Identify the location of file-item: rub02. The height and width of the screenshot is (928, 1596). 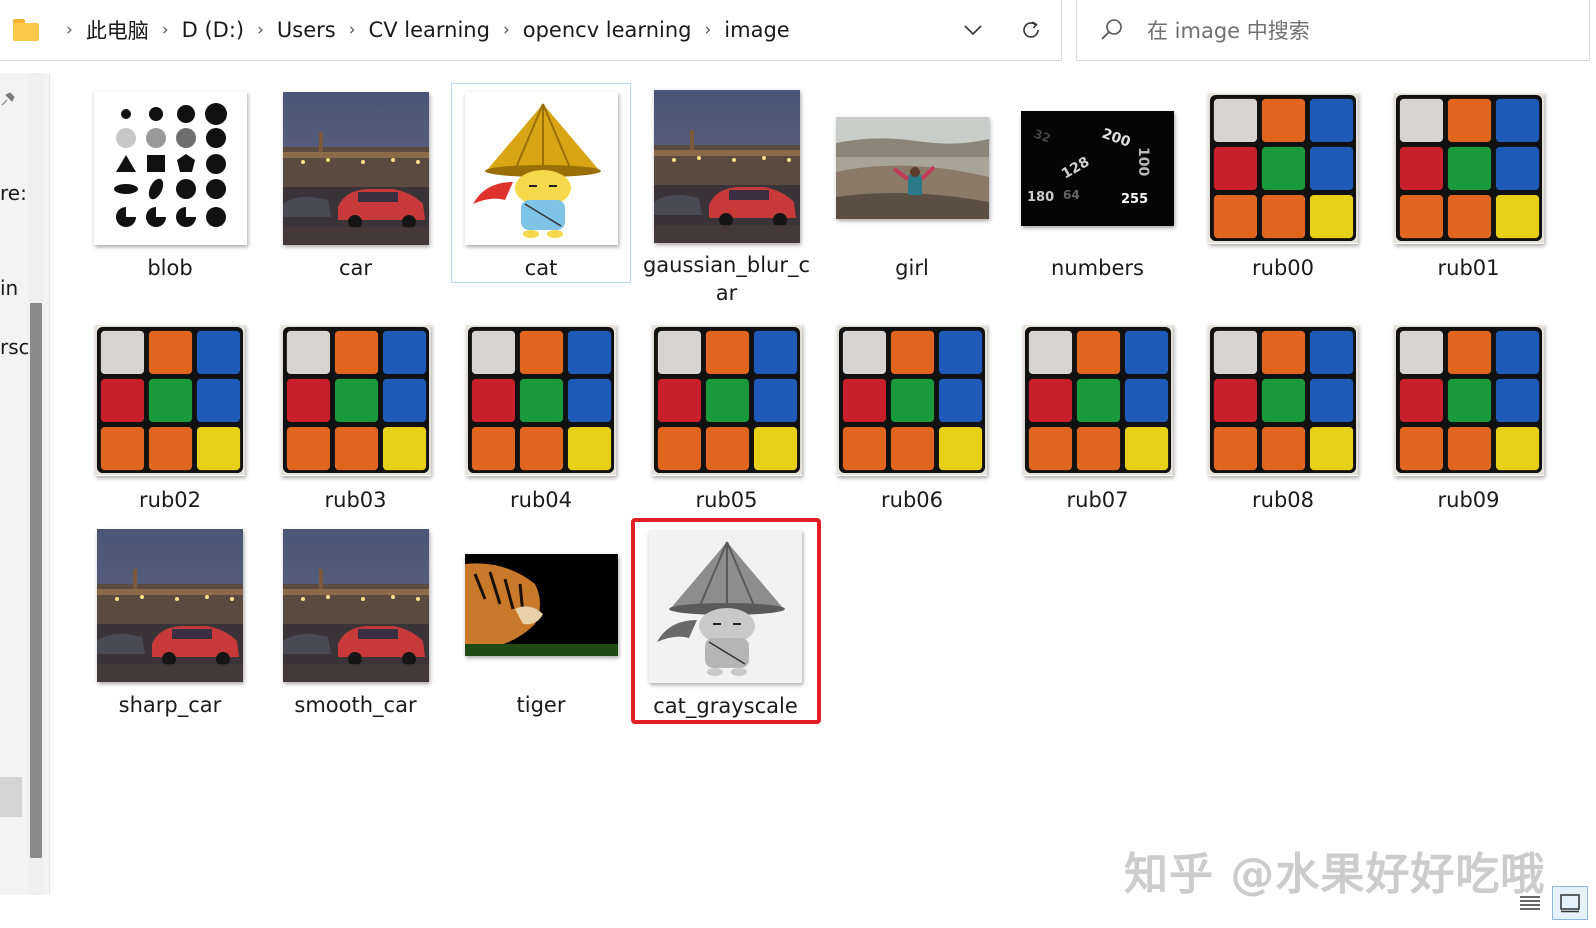
(170, 415).